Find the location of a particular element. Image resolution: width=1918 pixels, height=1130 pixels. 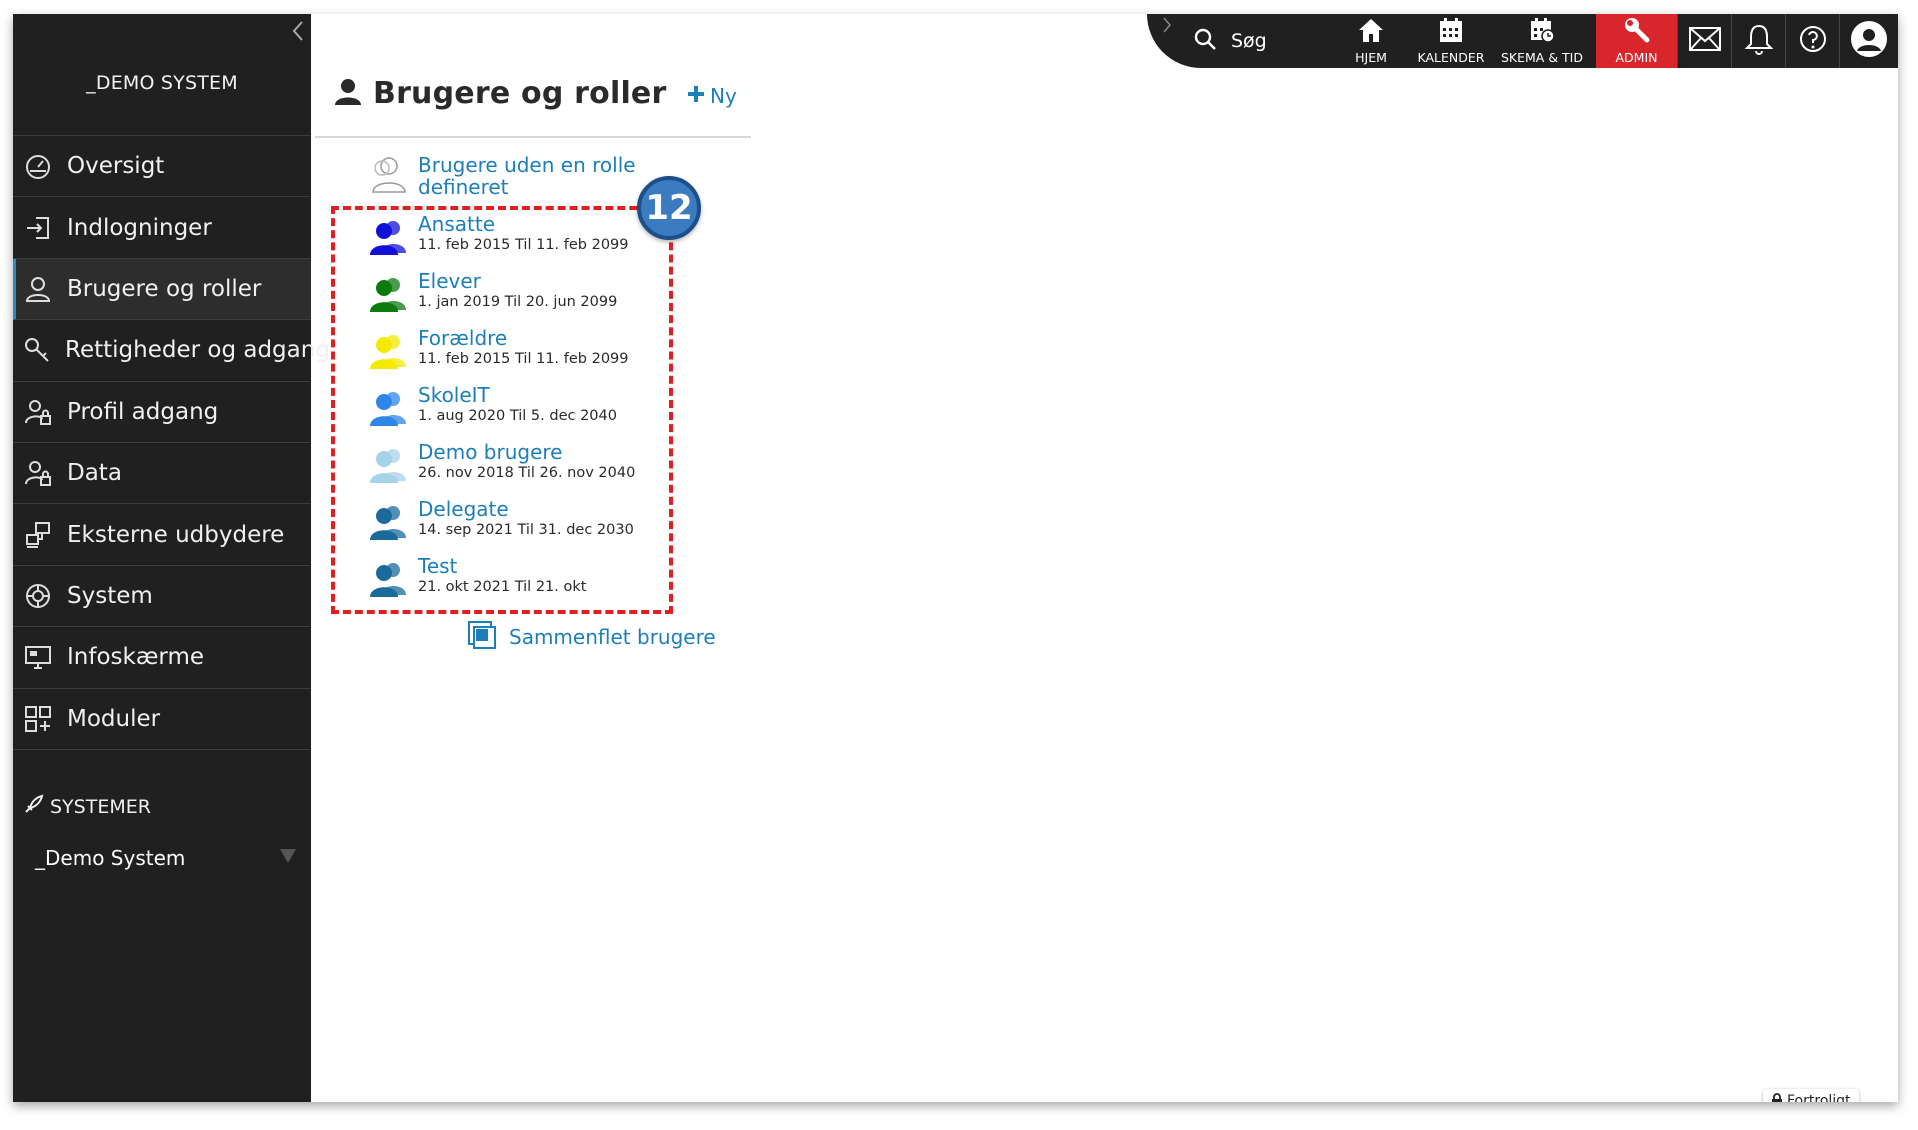

system-icon is located at coordinates (38, 596).